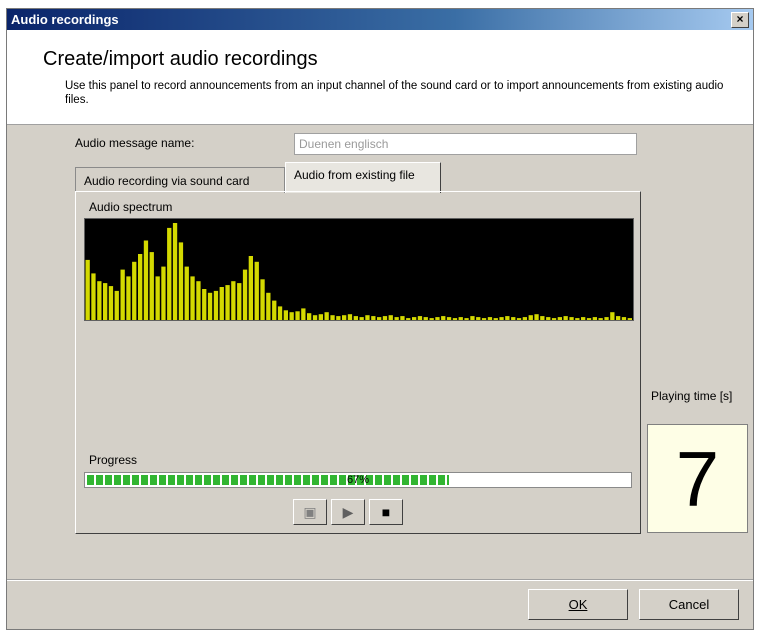 The height and width of the screenshot is (634, 759). What do you see at coordinates (465, 144) in the screenshot?
I see `audio-message-name-input` at bounding box center [465, 144].